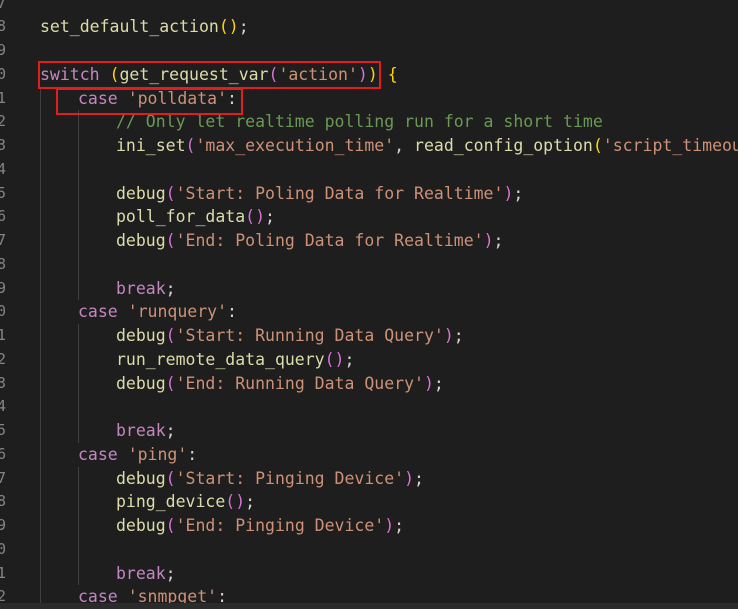 The width and height of the screenshot is (738, 609). Describe the element at coordinates (369, 454) in the screenshot. I see `code-line: 6 case 'ping':` at that location.